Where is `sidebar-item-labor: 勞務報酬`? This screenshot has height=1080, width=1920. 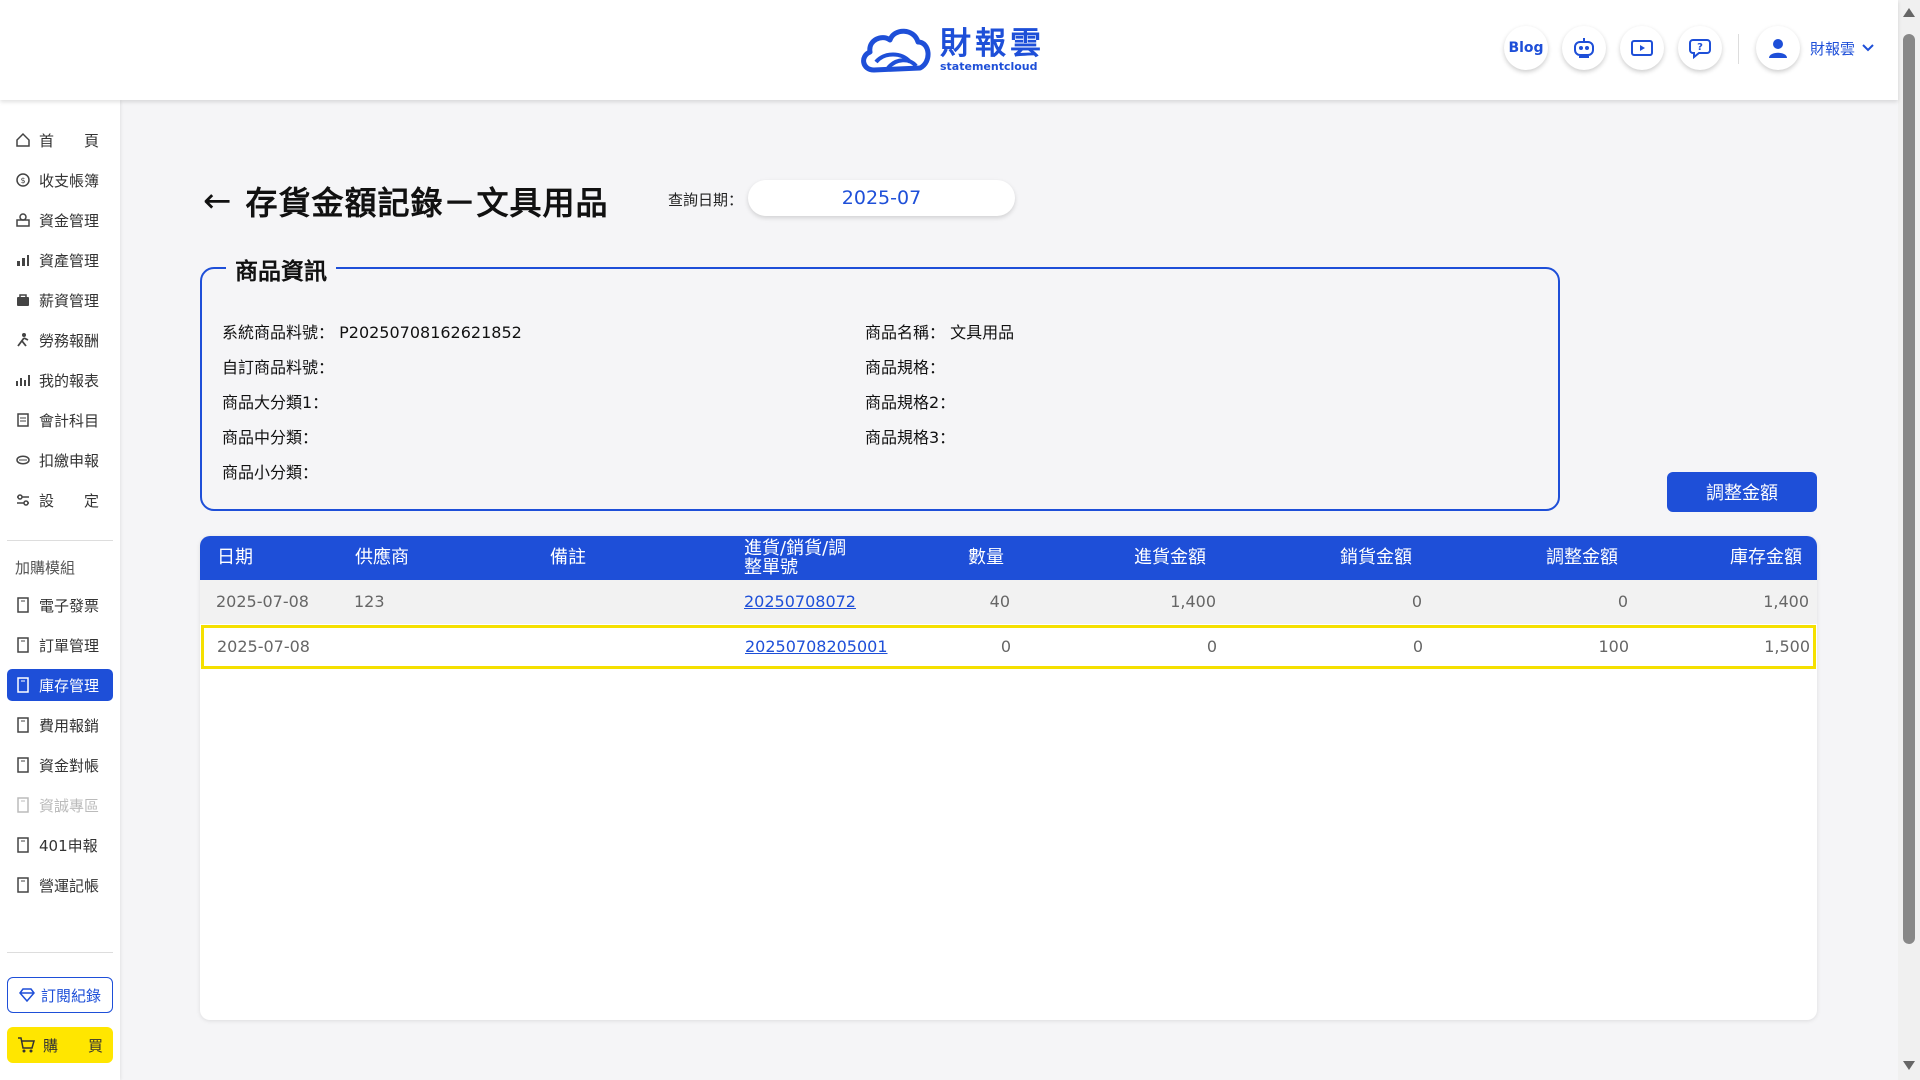
sidebar-item-labor: 勞務報酬 is located at coordinates (60, 340).